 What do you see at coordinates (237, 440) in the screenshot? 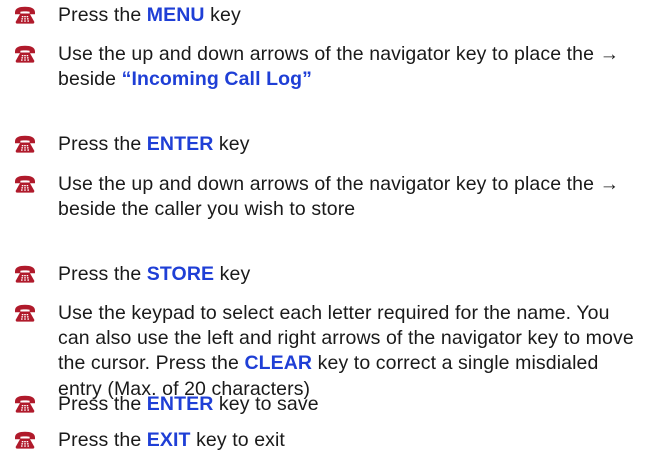
I see `step-text-segment: key to exit` at bounding box center [237, 440].